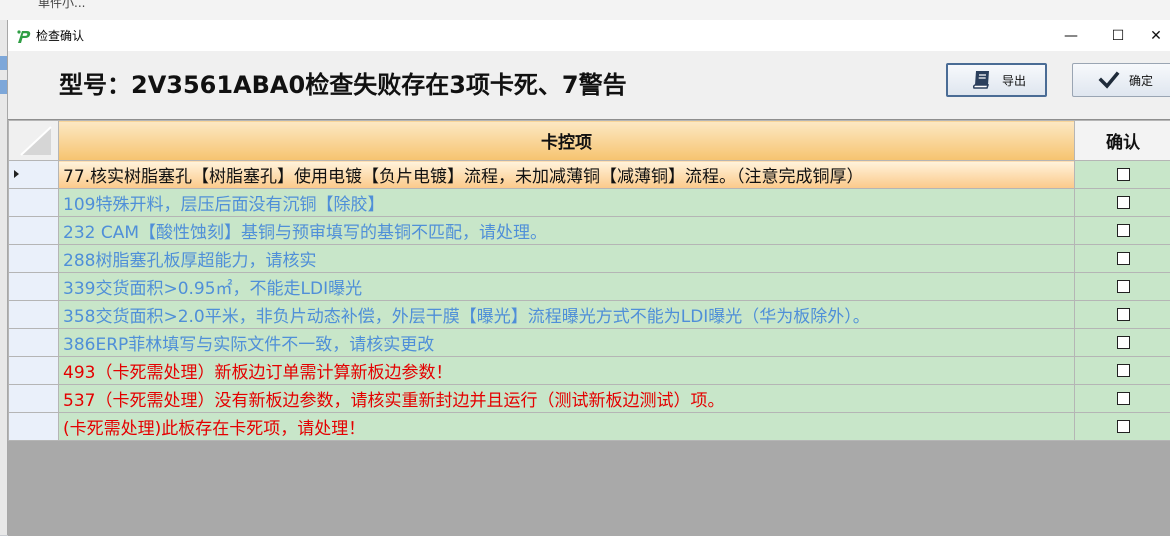 Image resolution: width=1170 pixels, height=536 pixels. I want to click on table-row: 288树脂塞孔板厚超能力，请核实, so click(589, 259).